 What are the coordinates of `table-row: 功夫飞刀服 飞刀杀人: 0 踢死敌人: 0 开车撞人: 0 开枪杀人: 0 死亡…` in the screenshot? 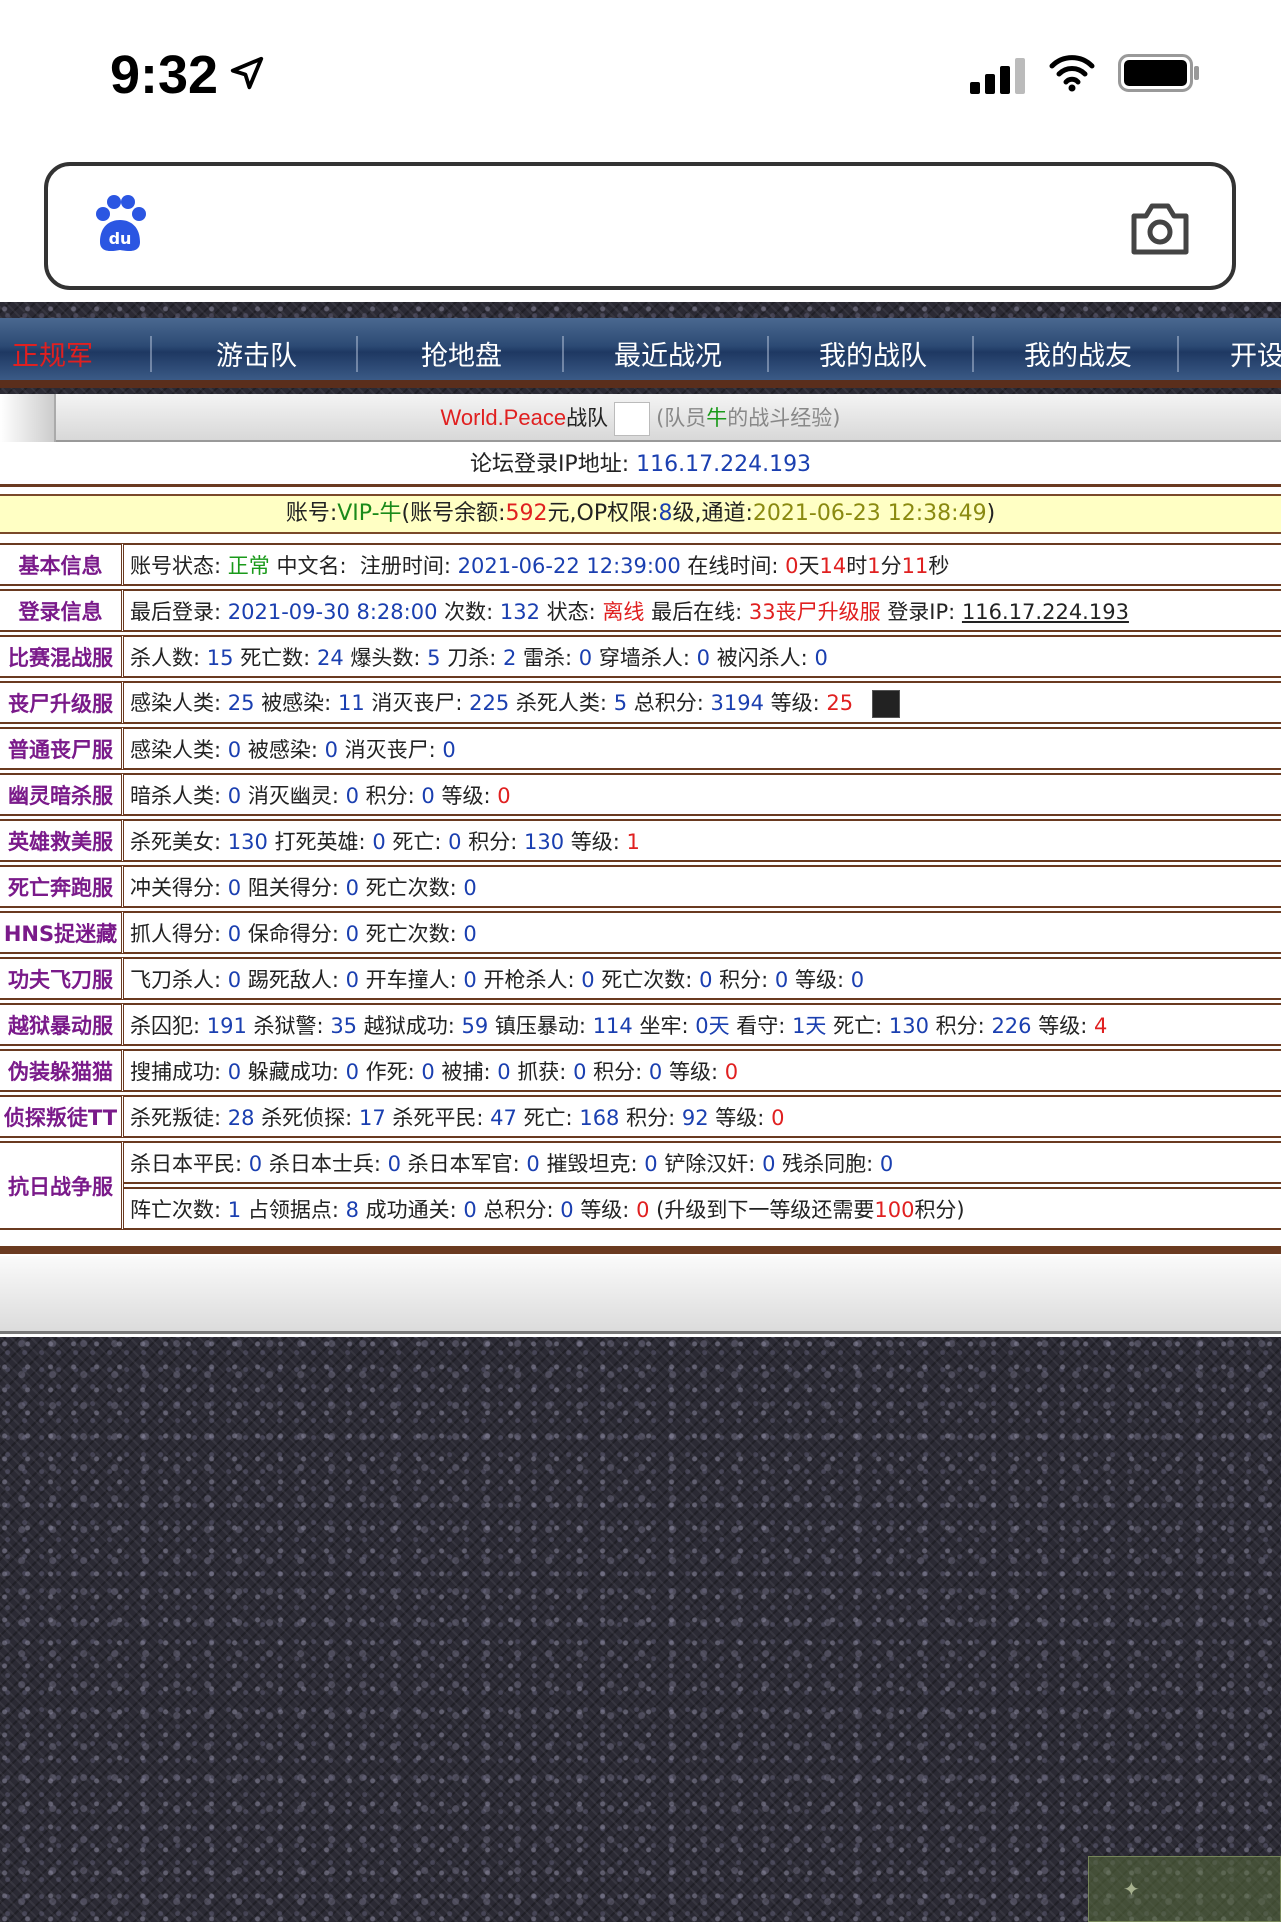 It's located at (640, 978).